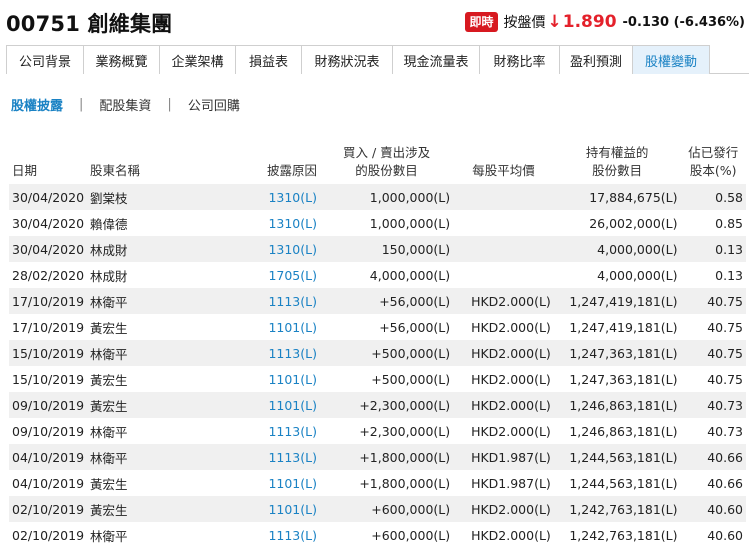 Image resolution: width=749 pixels, height=557 pixels. Describe the element at coordinates (386, 457) in the screenshot. I see `cell-shares: +1,800,000(L)` at that location.